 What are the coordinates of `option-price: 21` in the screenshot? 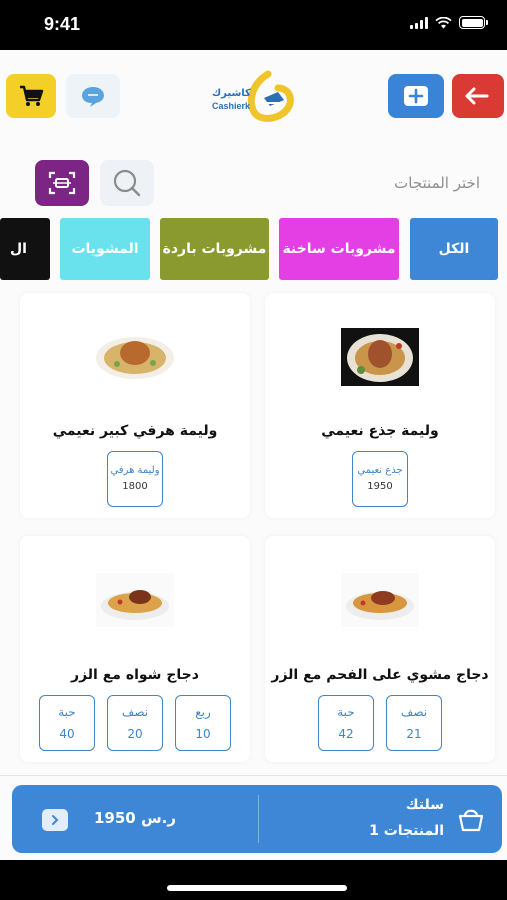 It's located at (414, 734).